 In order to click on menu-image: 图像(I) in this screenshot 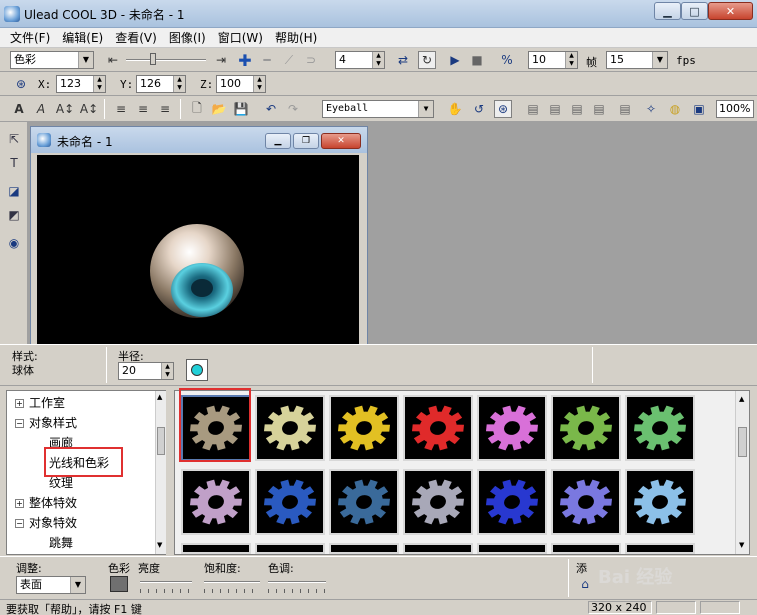, I will do `click(187, 37)`.